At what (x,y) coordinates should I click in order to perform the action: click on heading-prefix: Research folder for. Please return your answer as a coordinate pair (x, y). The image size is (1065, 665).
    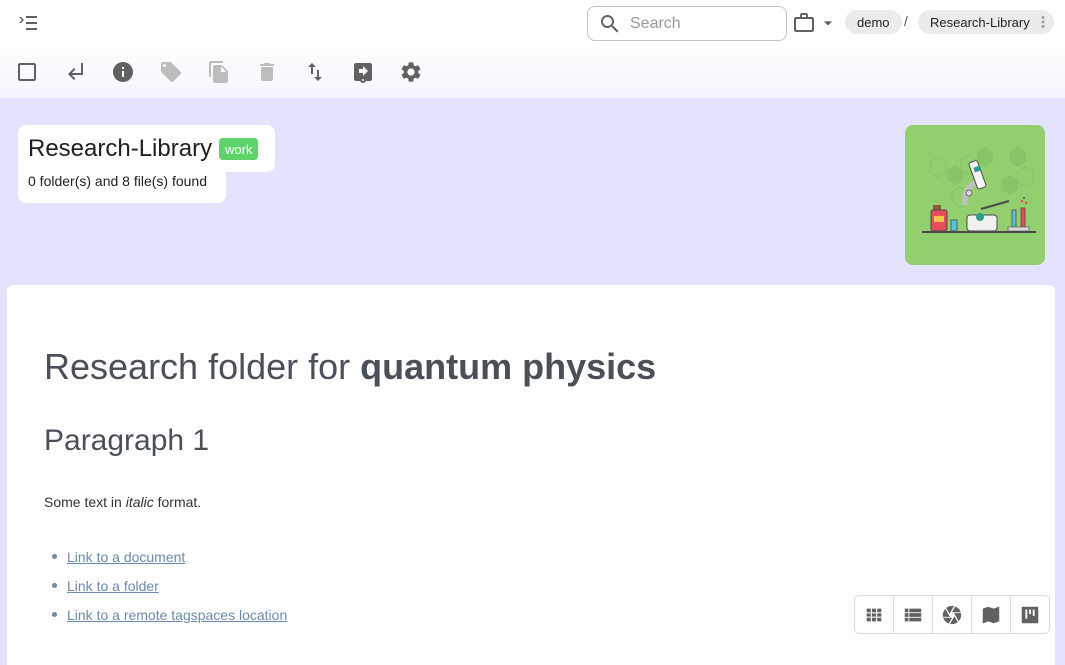
    Looking at the image, I should click on (202, 366).